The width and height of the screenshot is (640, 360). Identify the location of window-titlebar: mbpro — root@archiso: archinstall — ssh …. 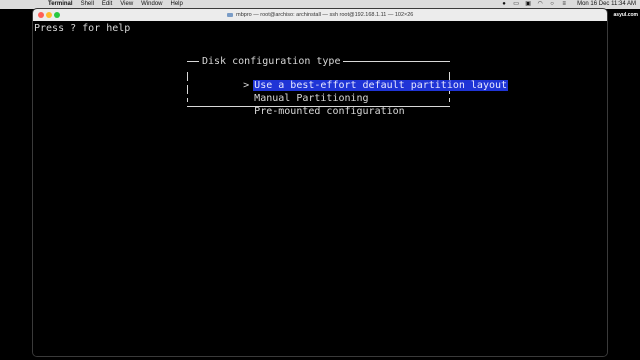
(320, 15).